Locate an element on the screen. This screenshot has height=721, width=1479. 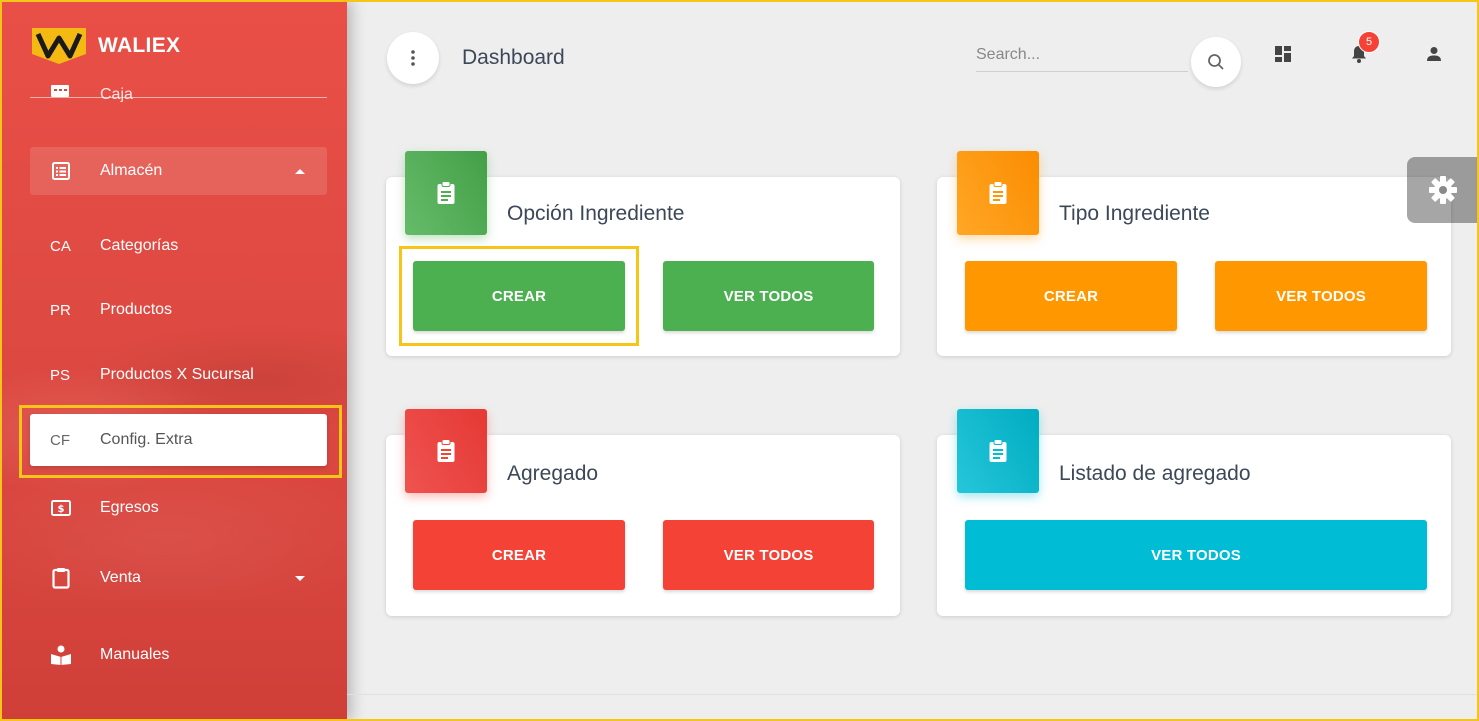
cash-register-icon is located at coordinates (61, 92).